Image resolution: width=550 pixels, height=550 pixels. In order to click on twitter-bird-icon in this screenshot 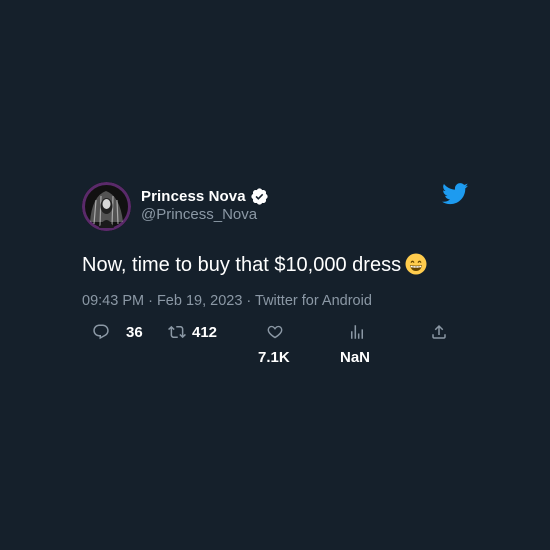, I will do `click(455, 194)`.